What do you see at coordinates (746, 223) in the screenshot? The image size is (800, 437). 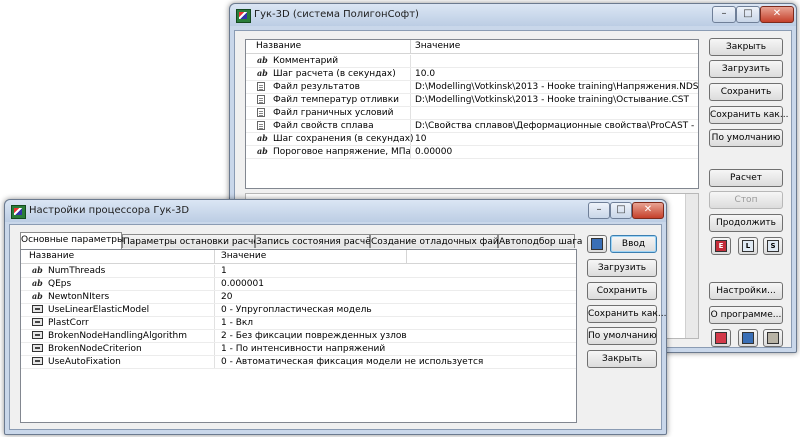 I see `continue-button: Продолжить` at bounding box center [746, 223].